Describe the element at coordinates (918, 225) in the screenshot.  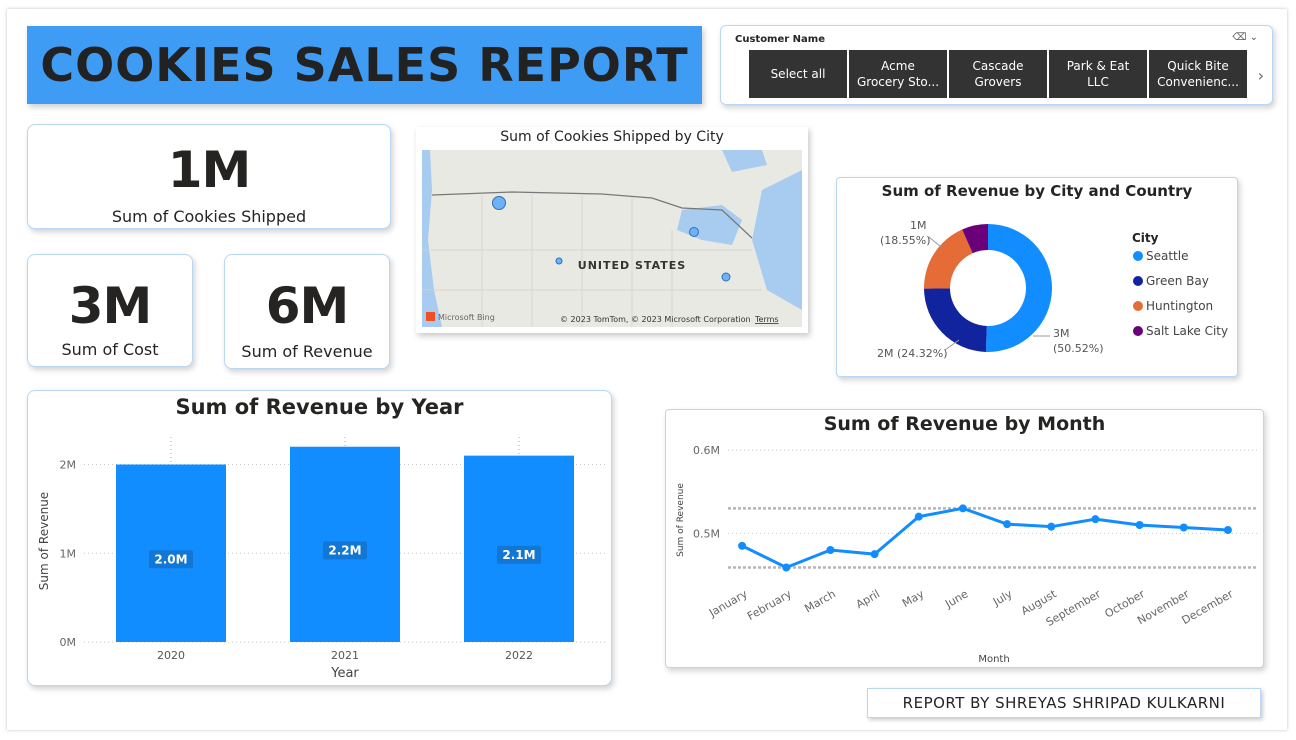
I see `donut-data-label: 1M` at that location.